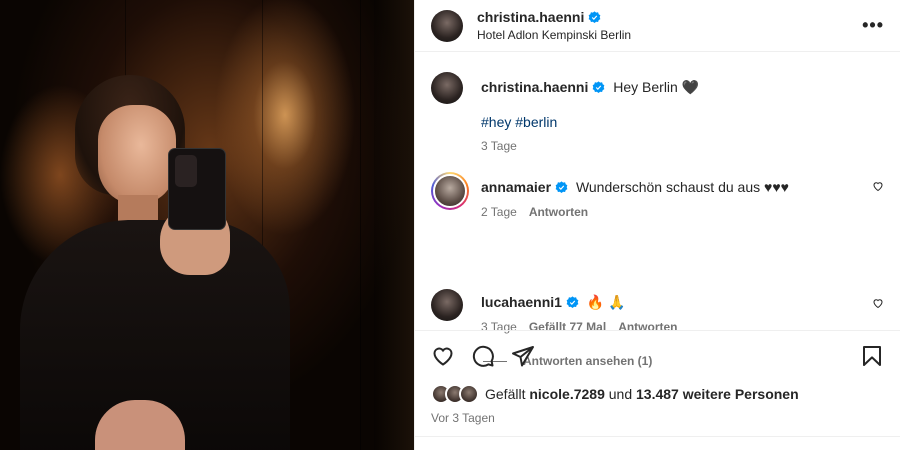 The width and height of the screenshot is (900, 450). I want to click on divider, so click(657, 436).